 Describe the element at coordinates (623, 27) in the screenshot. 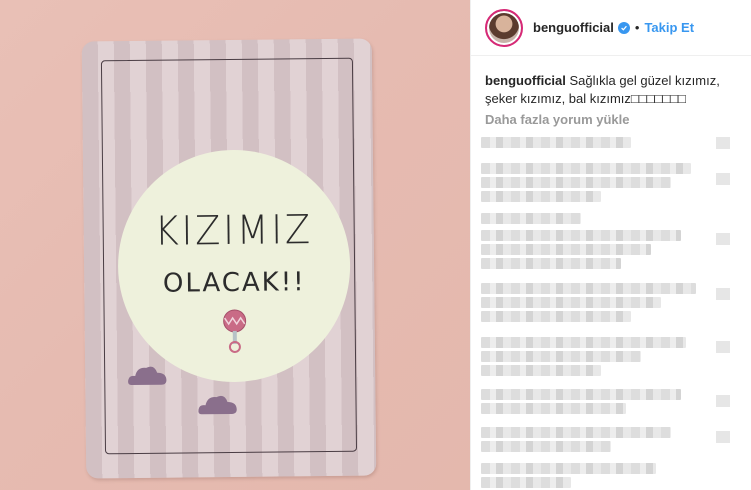

I see `verified-badge-icon` at that location.